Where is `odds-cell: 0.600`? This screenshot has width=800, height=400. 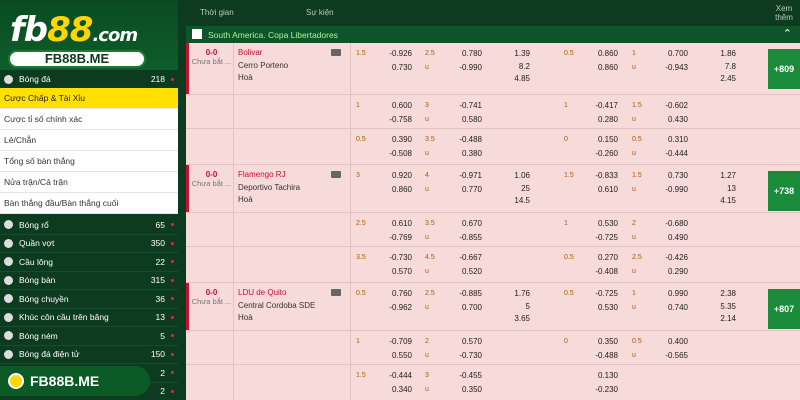
odds-cell: 0.600 is located at coordinates (397, 105).